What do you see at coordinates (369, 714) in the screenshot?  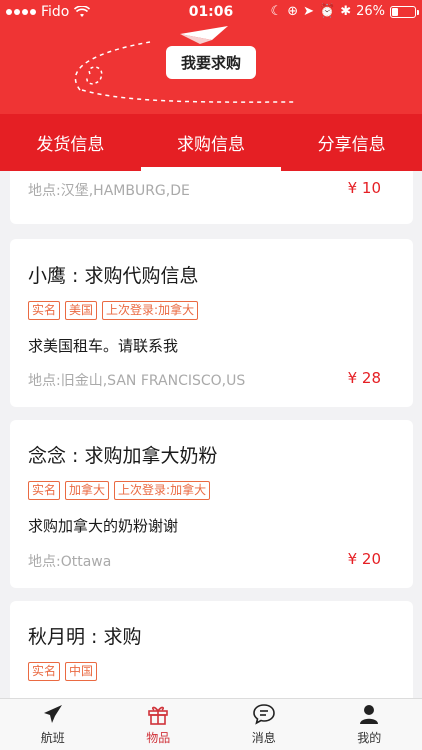 I see `person-icon` at bounding box center [369, 714].